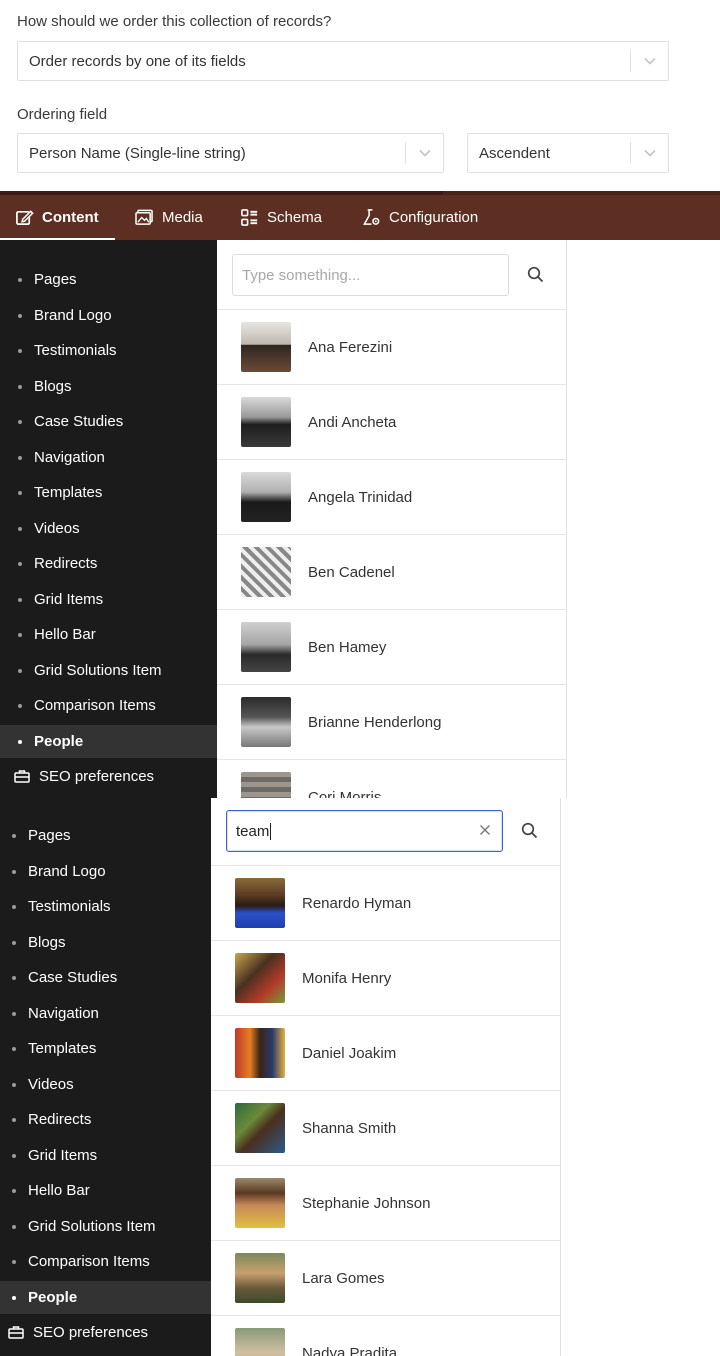 The height and width of the screenshot is (1356, 720). I want to click on list-item: Angela Trinidad, so click(391, 497).